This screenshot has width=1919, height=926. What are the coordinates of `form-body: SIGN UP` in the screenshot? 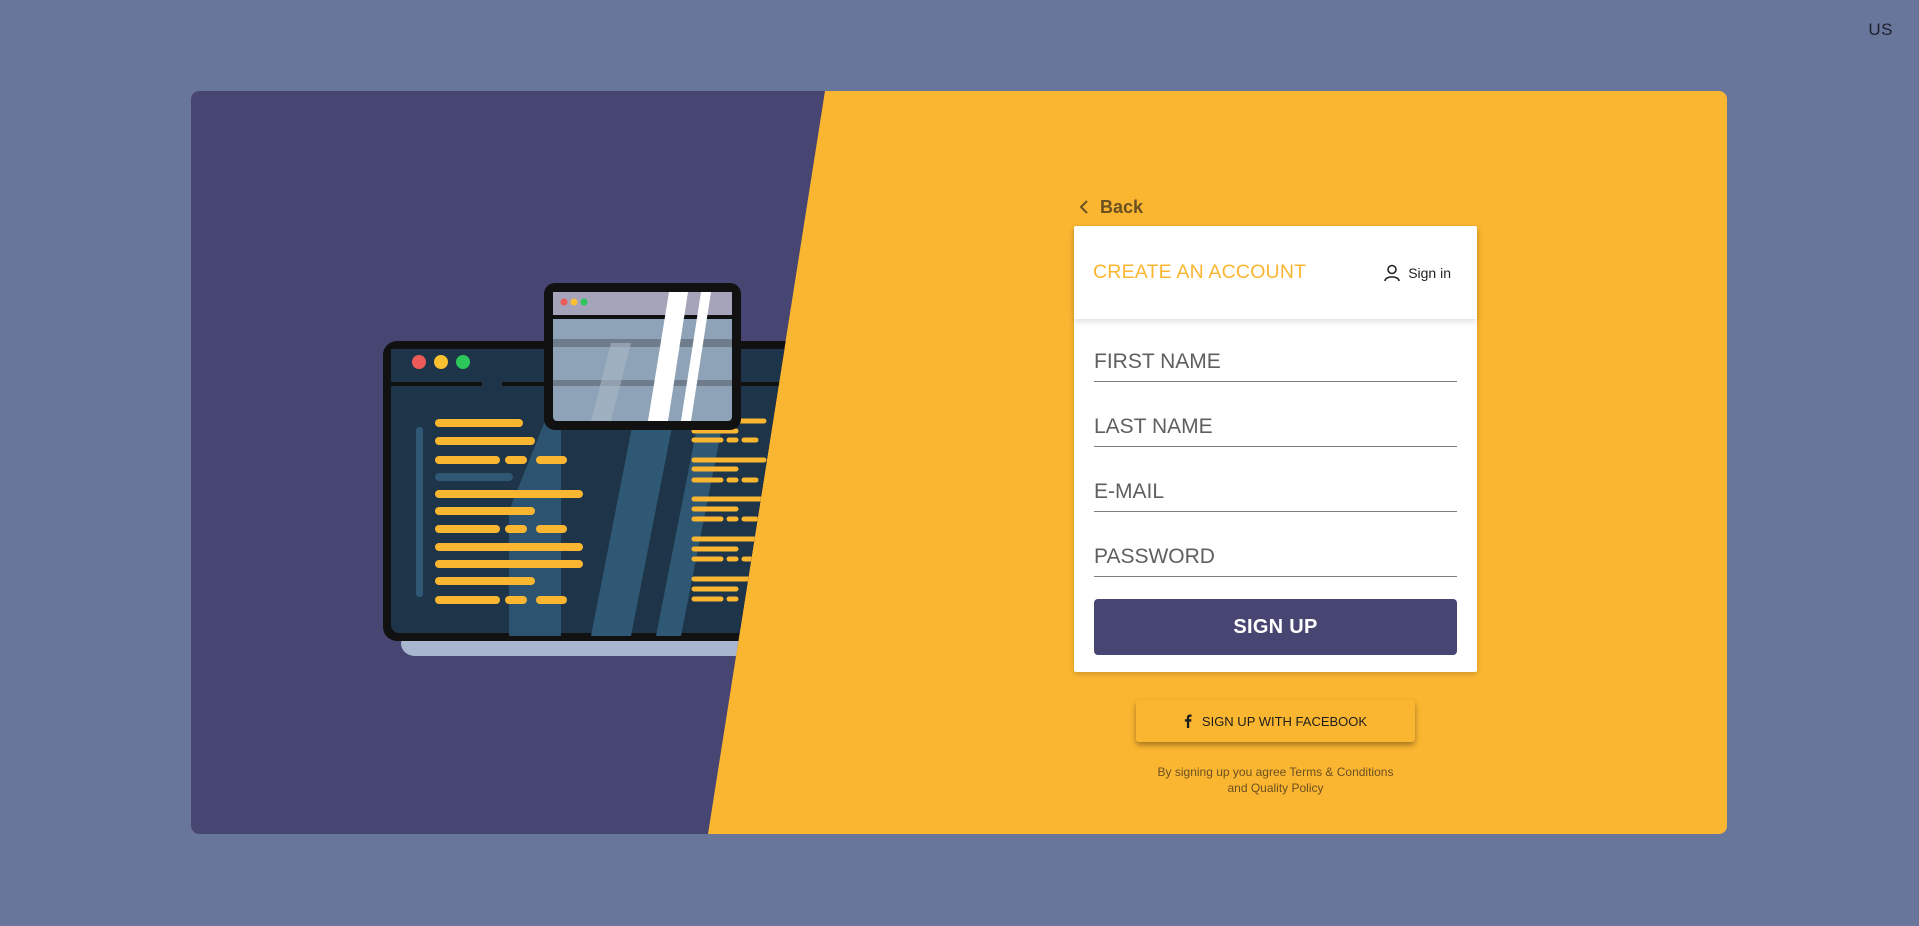 It's located at (1275, 495).